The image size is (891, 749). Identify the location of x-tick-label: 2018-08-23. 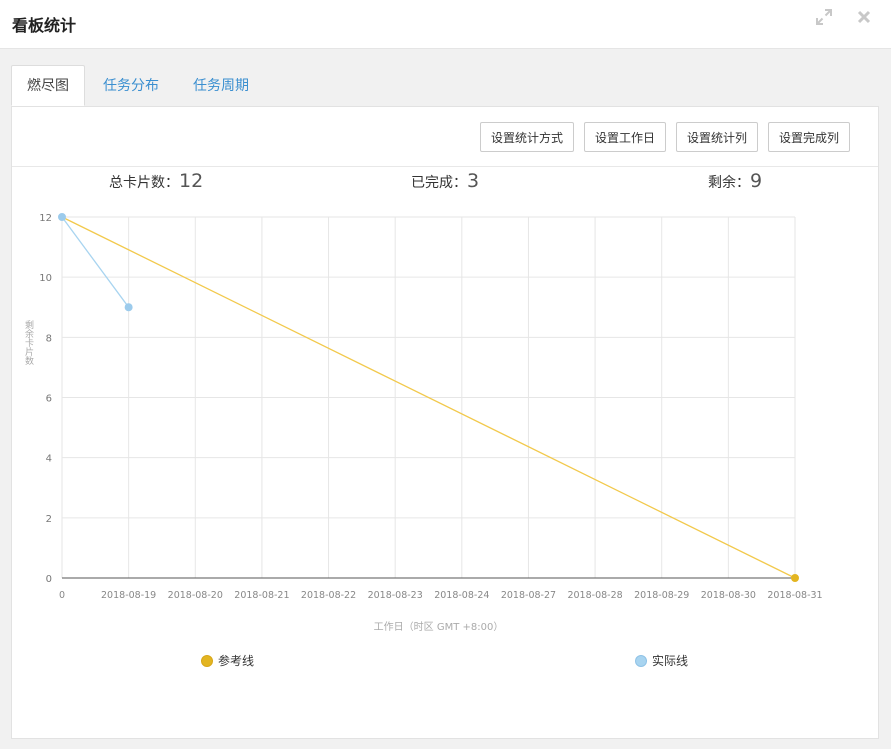
(395, 595).